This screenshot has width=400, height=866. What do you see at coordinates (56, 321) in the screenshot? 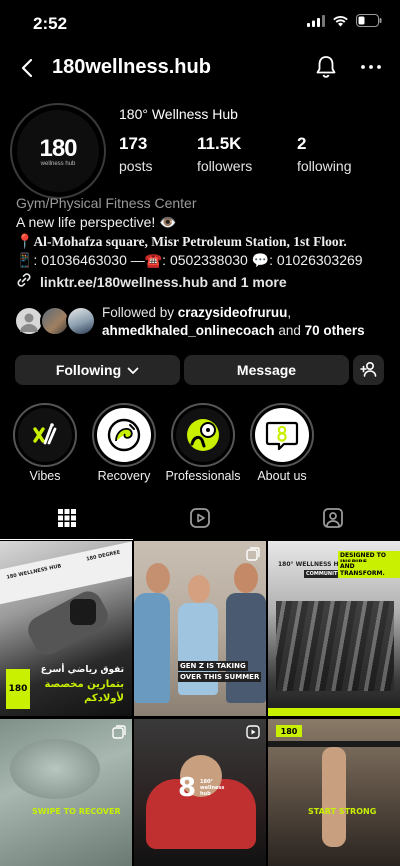
I see `mutual-avatars` at bounding box center [56, 321].